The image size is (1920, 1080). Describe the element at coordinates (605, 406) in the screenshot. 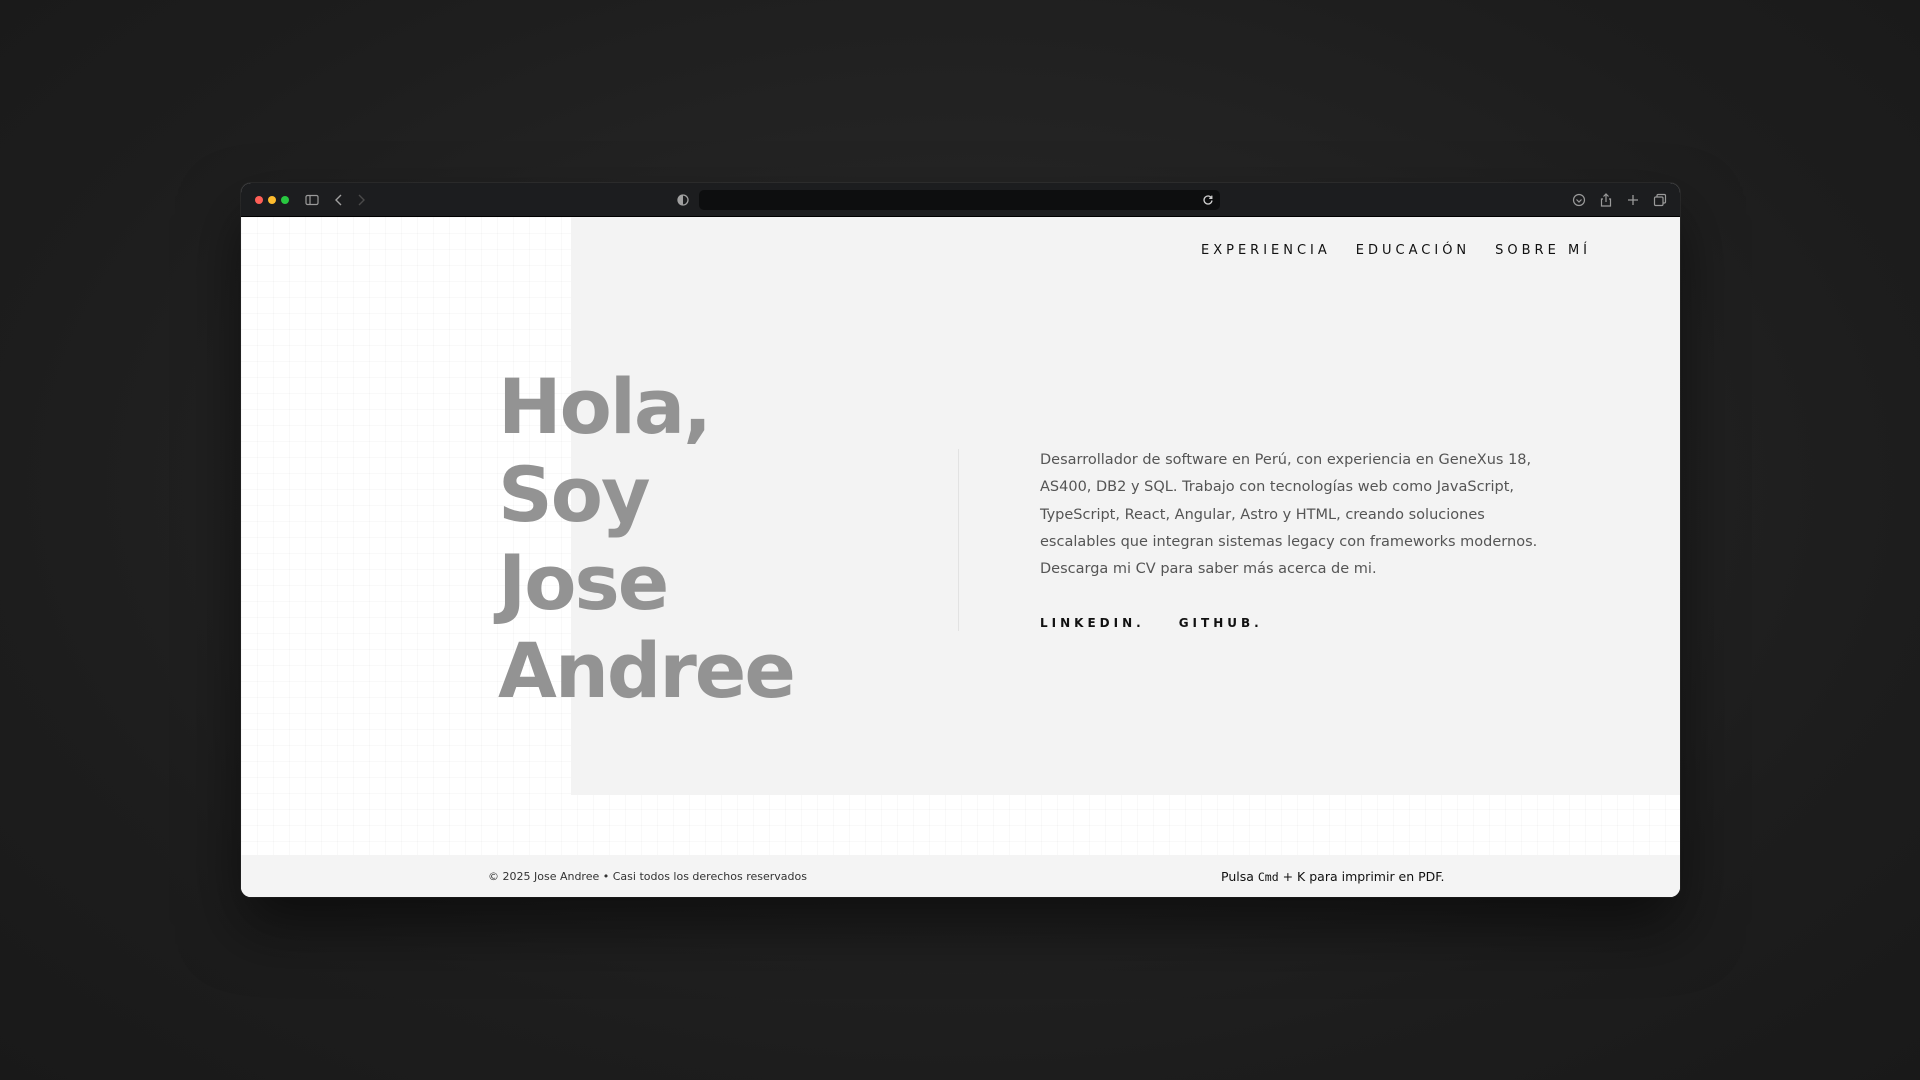

I see `headline-line: Hola,` at that location.